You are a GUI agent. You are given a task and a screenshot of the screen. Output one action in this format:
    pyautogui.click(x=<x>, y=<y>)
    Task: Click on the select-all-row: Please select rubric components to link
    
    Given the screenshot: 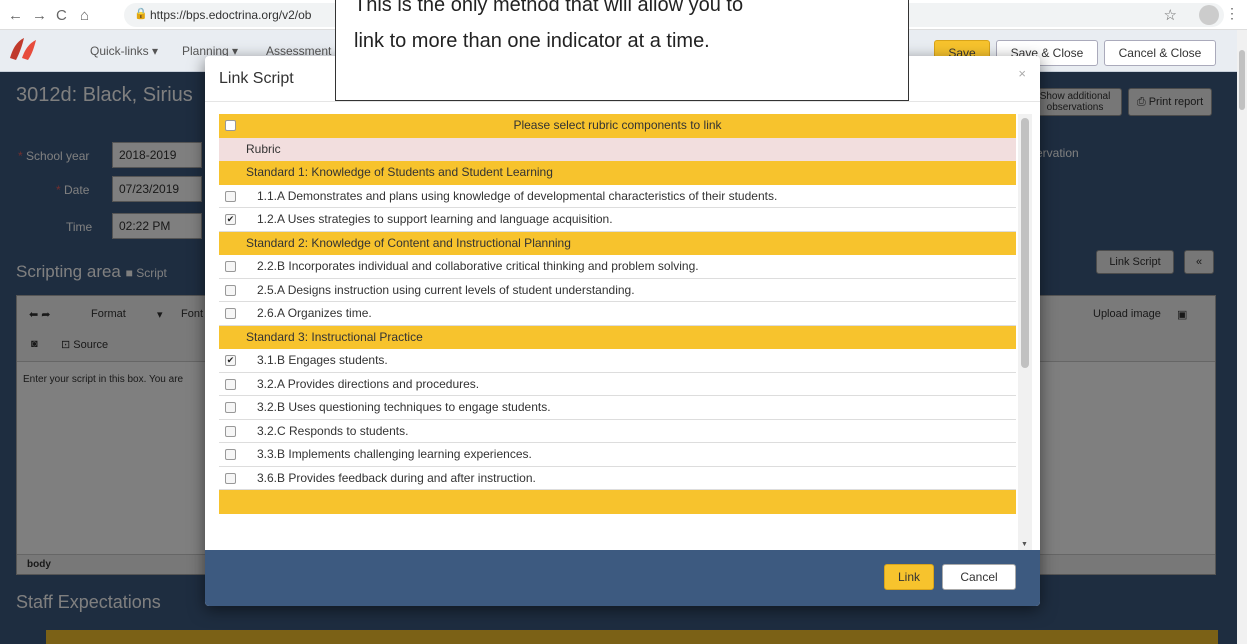 What is the action you would take?
    pyautogui.click(x=617, y=126)
    